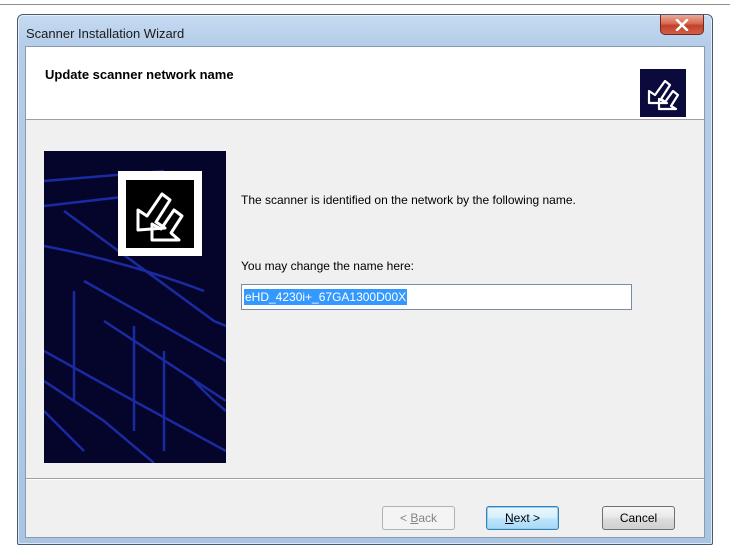  I want to click on title-bar: Scanner Installation Wizard, so click(365, 31).